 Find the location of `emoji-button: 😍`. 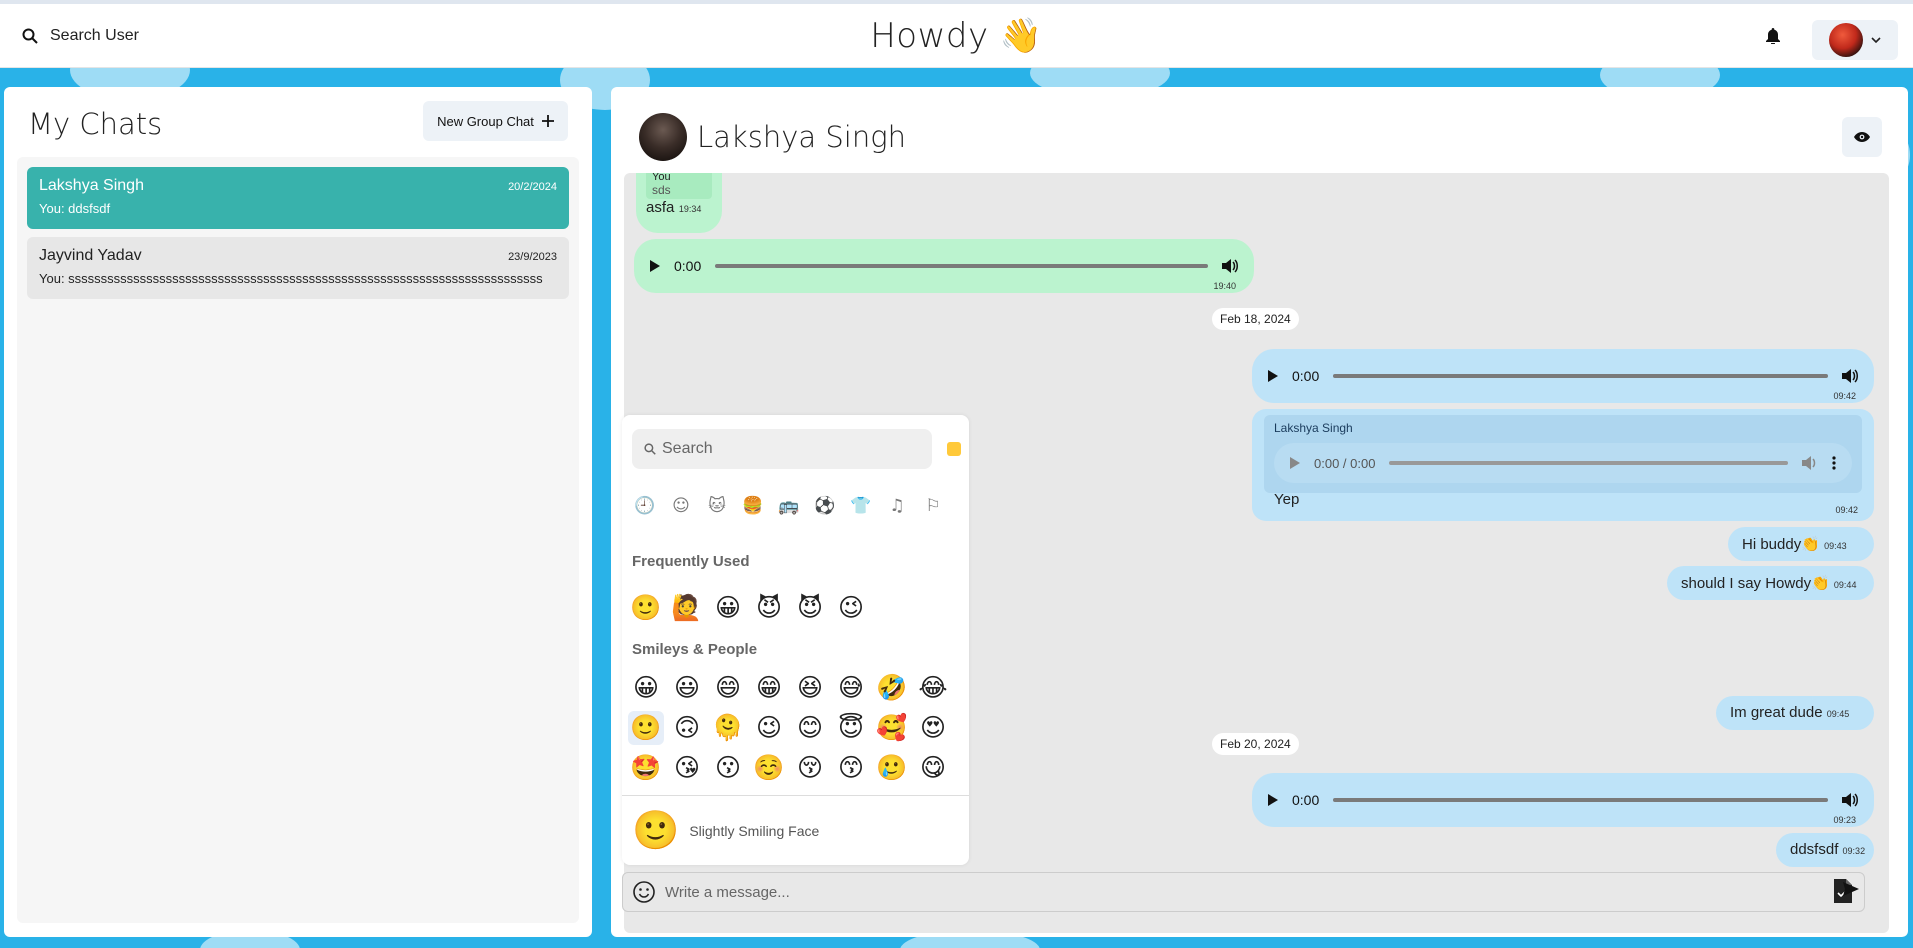

emoji-button: 😍 is located at coordinates (933, 728).